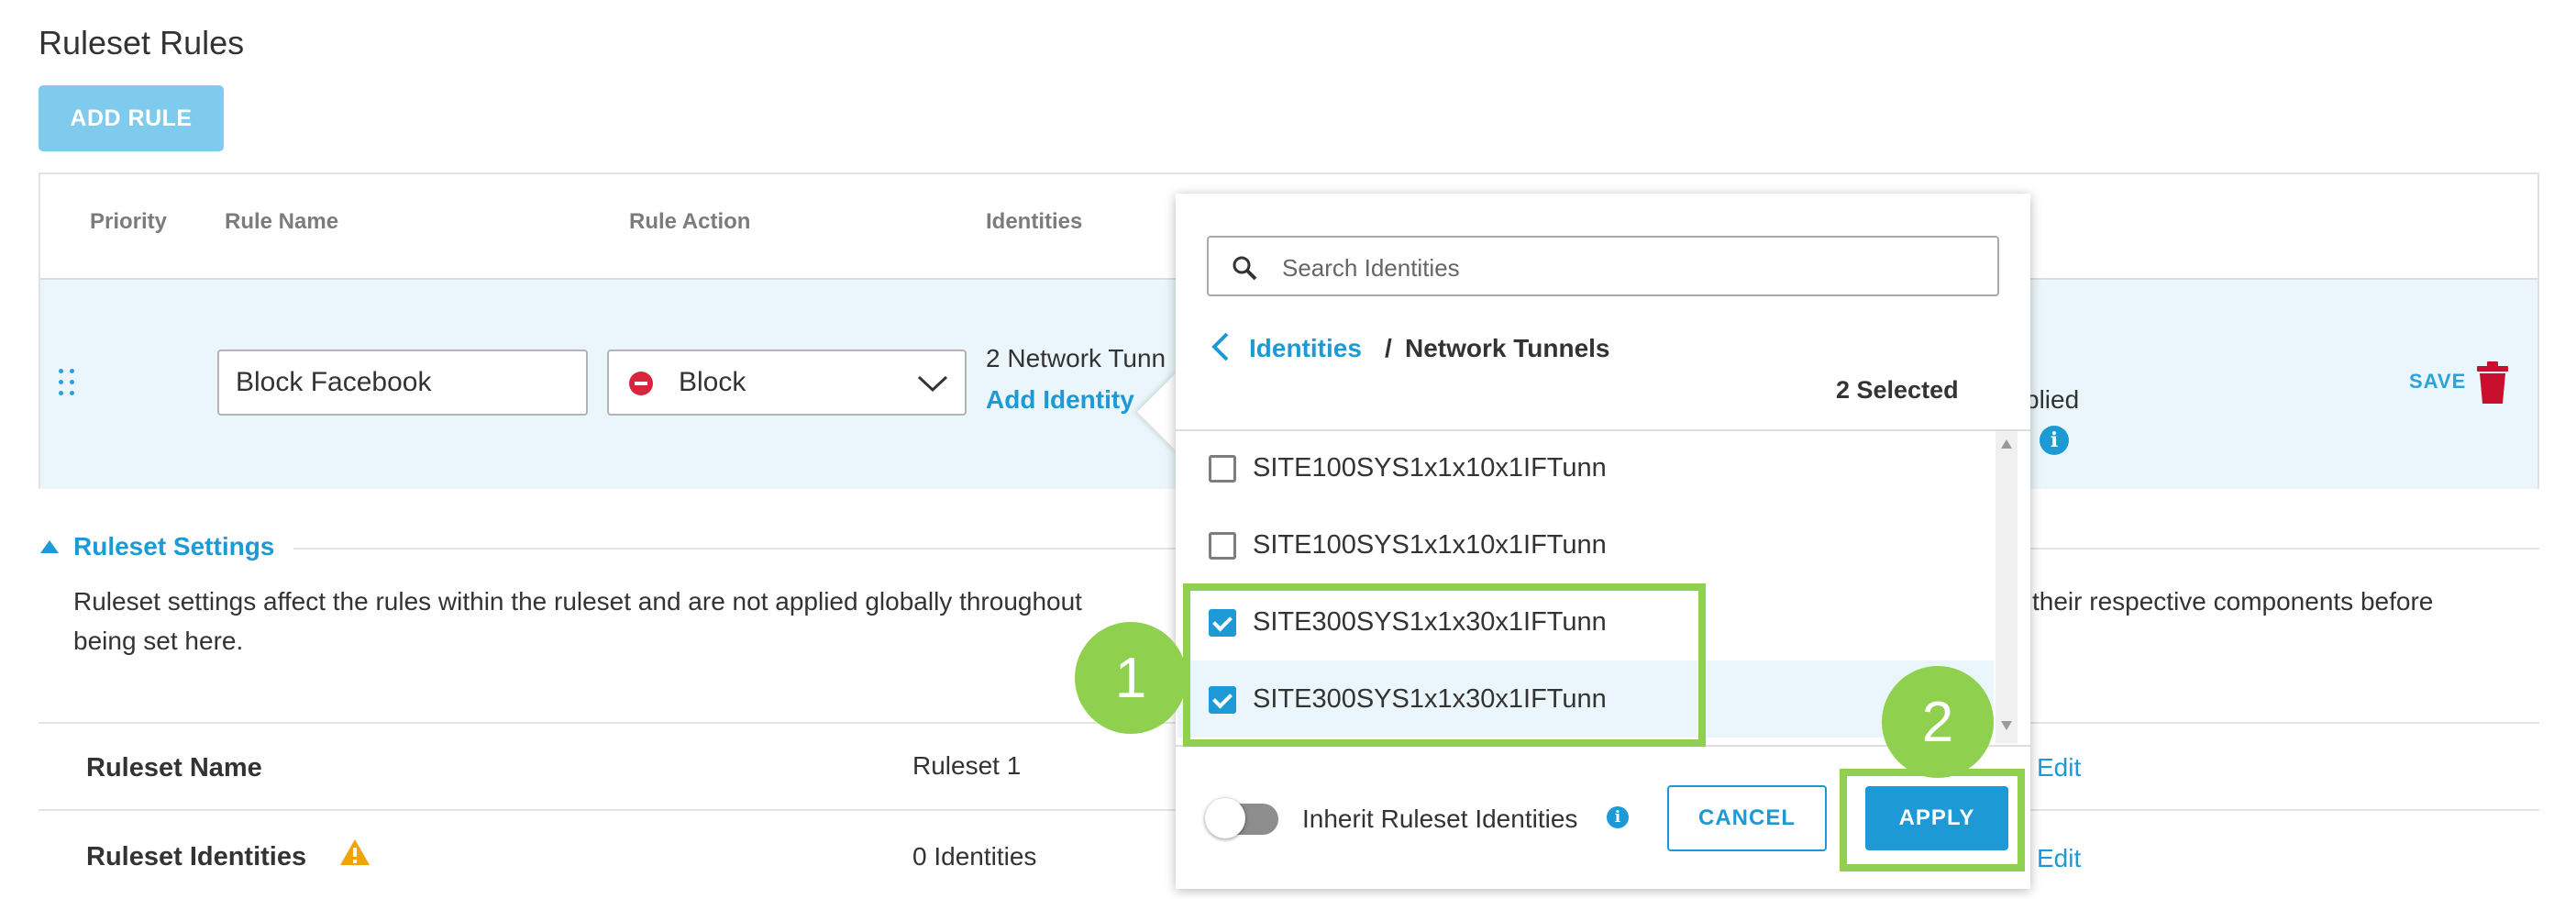  What do you see at coordinates (2007, 587) in the screenshot?
I see `scrollbar` at bounding box center [2007, 587].